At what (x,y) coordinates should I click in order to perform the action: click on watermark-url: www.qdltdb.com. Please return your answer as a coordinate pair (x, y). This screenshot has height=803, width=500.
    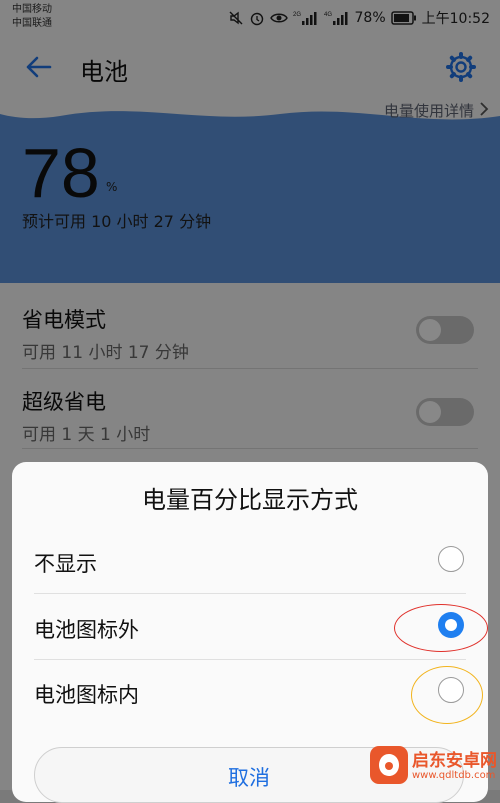
    Looking at the image, I should click on (454, 775).